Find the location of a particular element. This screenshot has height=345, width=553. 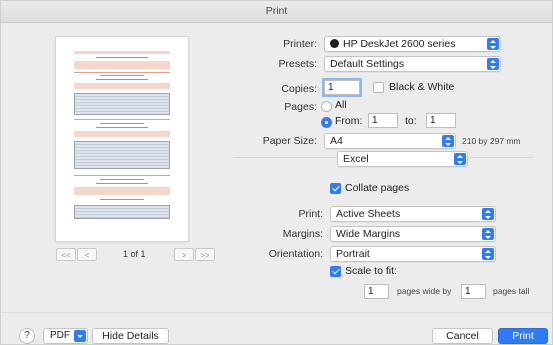

copies-field: 1 is located at coordinates (342, 87).